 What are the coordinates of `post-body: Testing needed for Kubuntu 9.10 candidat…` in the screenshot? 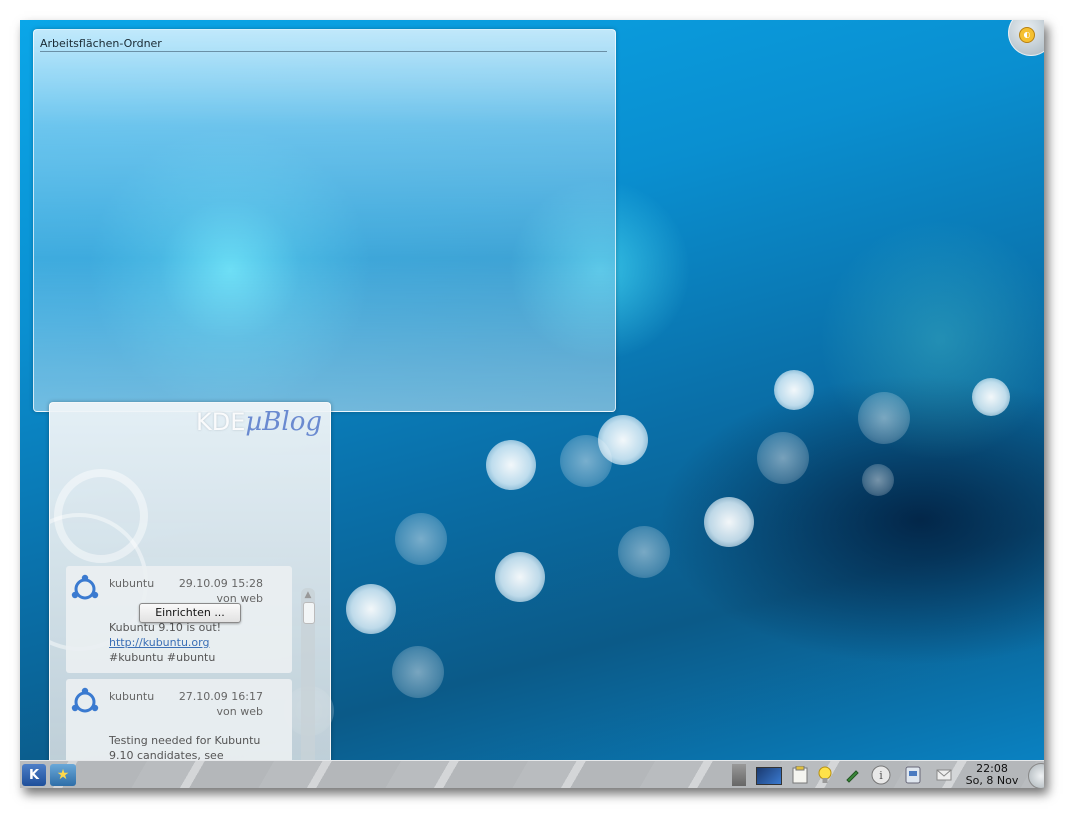 It's located at (199, 748).